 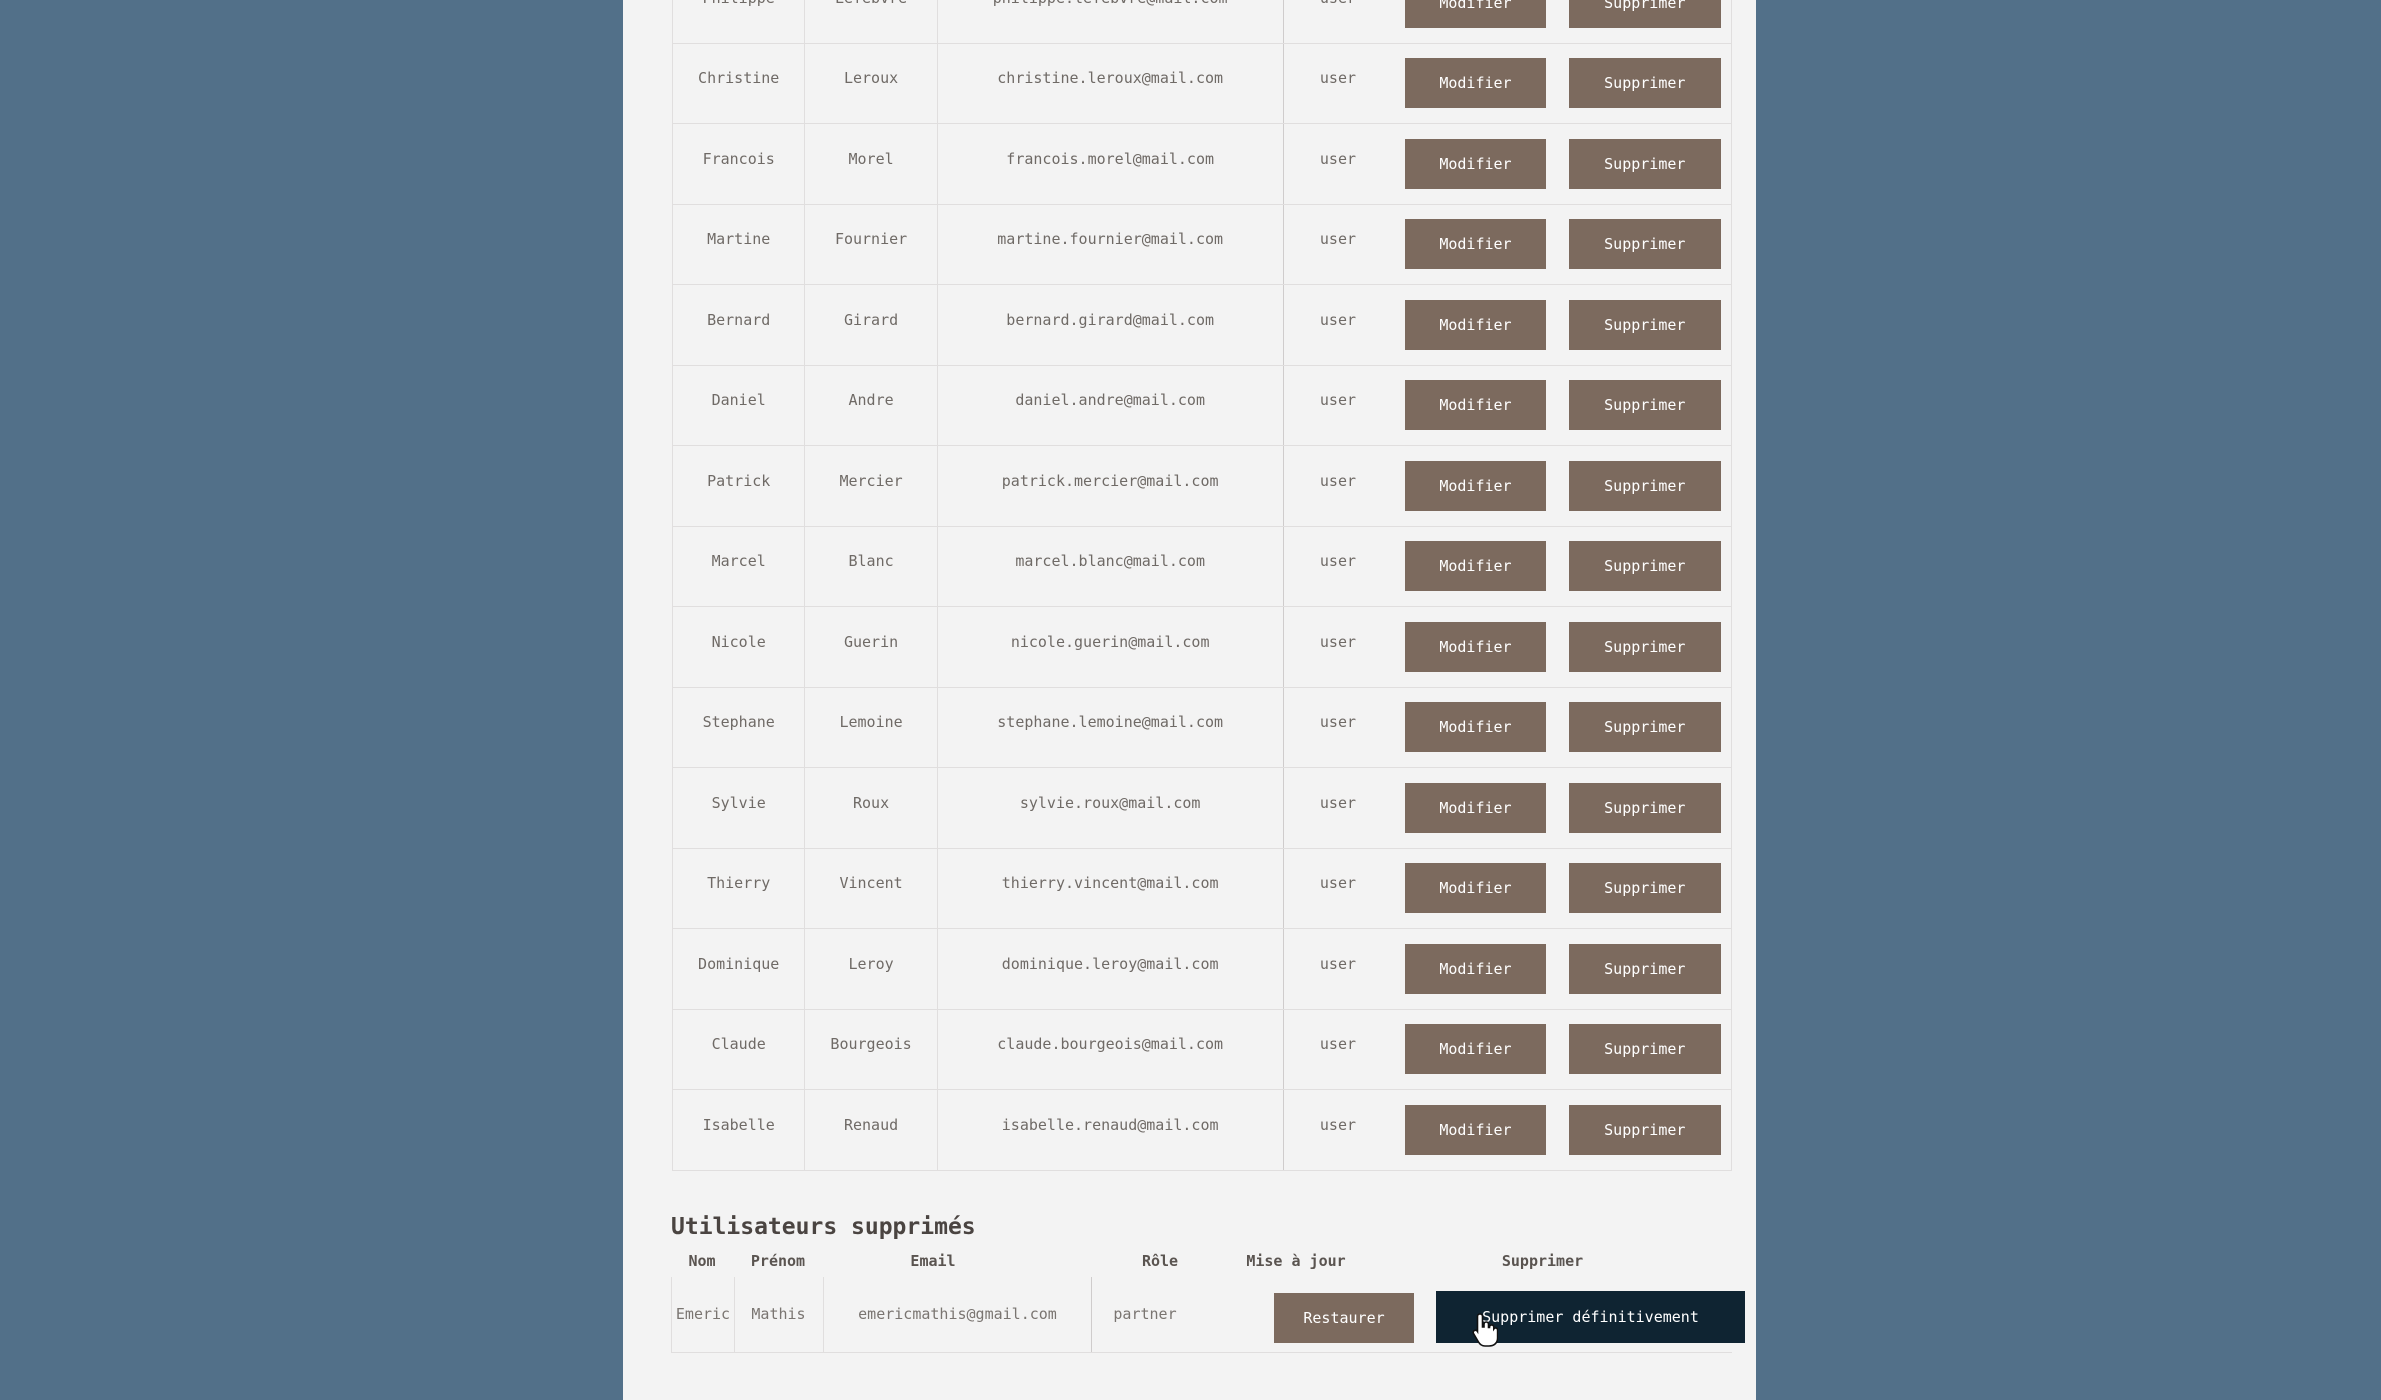 What do you see at coordinates (1110, 400) in the screenshot?
I see `user-email-text: daniel.andre@mail.com` at bounding box center [1110, 400].